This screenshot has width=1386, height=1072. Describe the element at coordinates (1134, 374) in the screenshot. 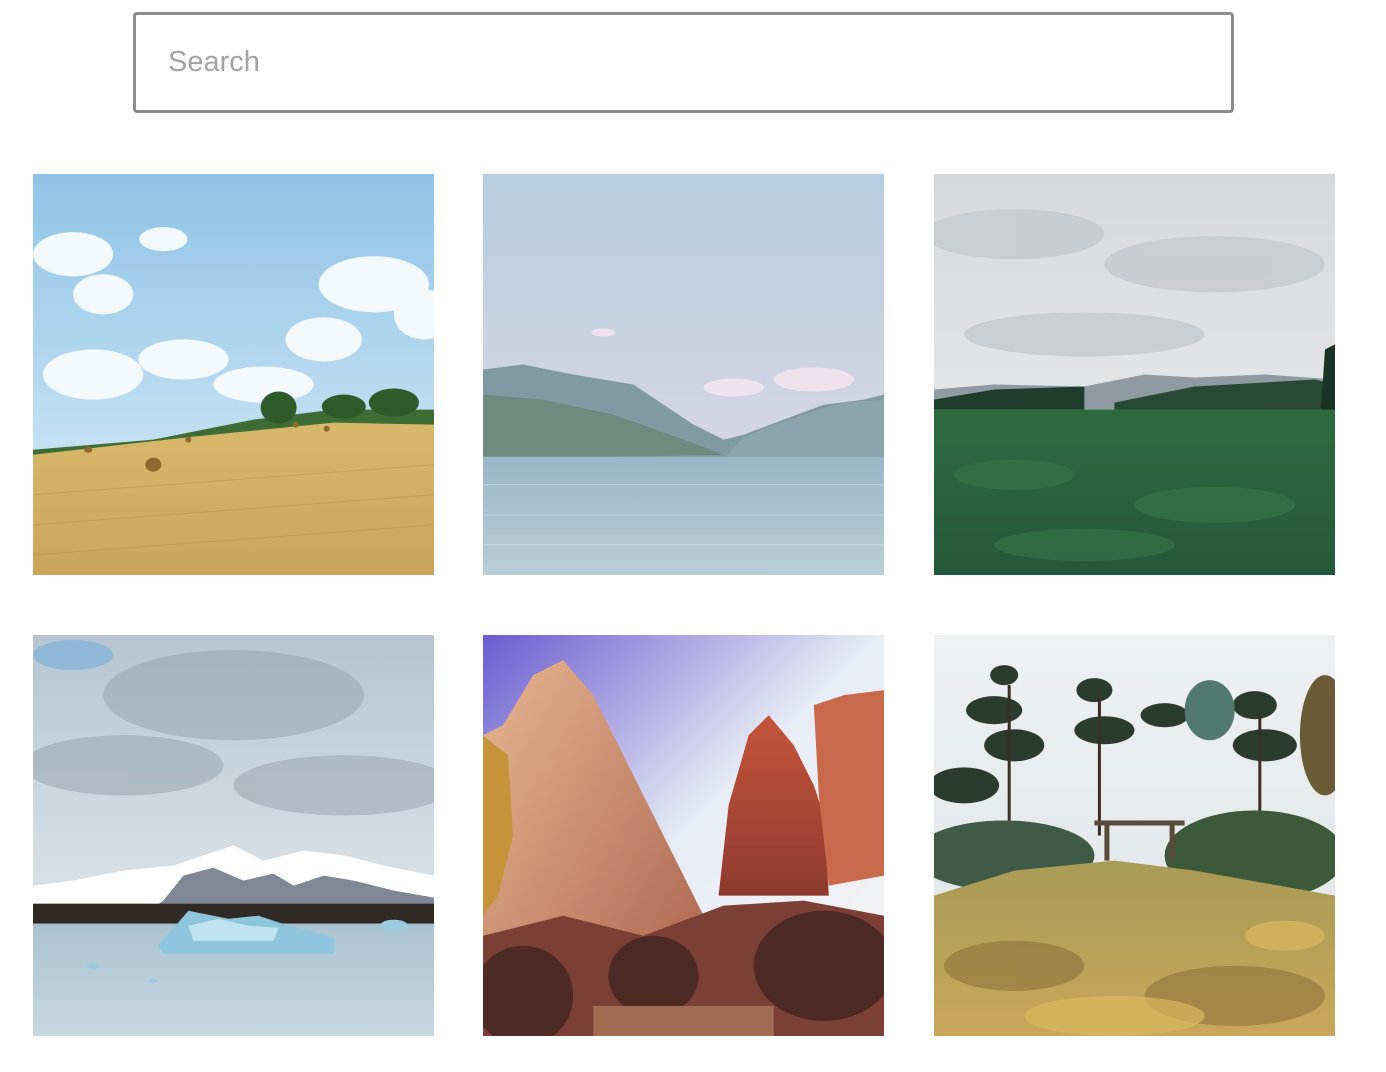

I see `gallery-image-green-plain` at that location.